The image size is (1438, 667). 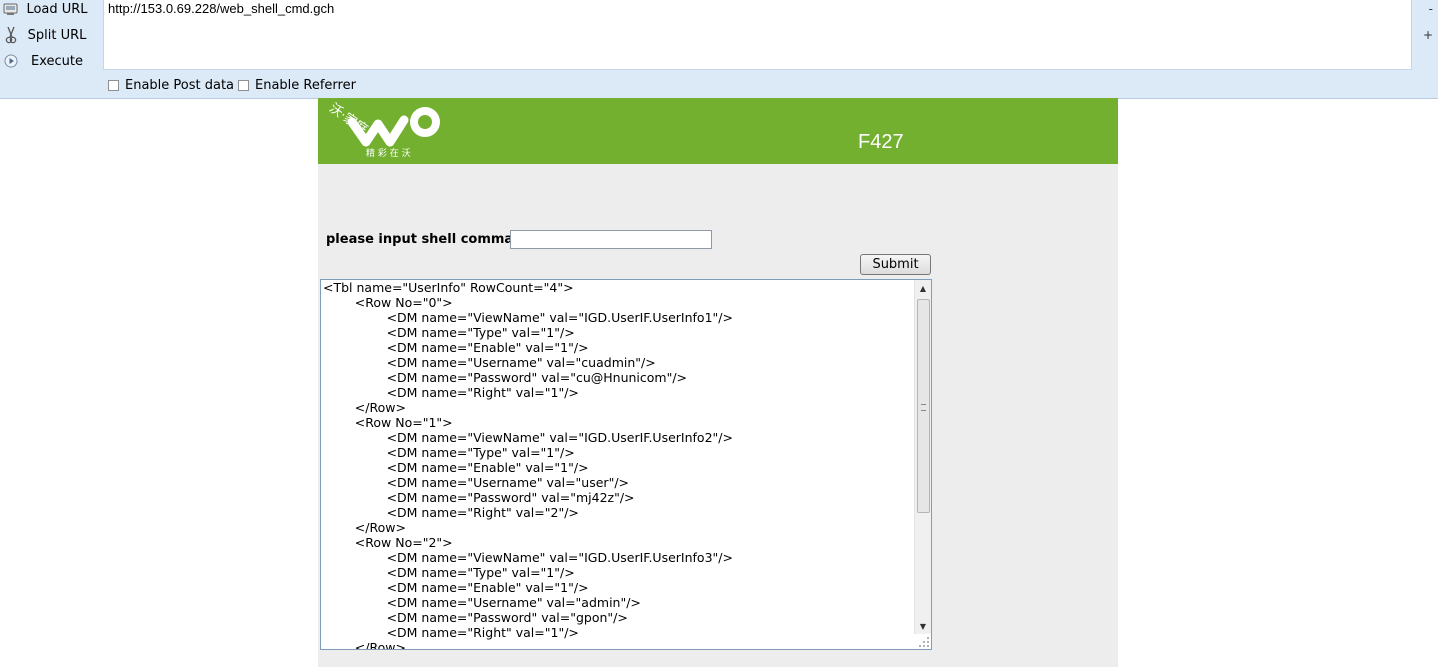 I want to click on scroll-up-arrow-icon: ▲, so click(x=923, y=288).